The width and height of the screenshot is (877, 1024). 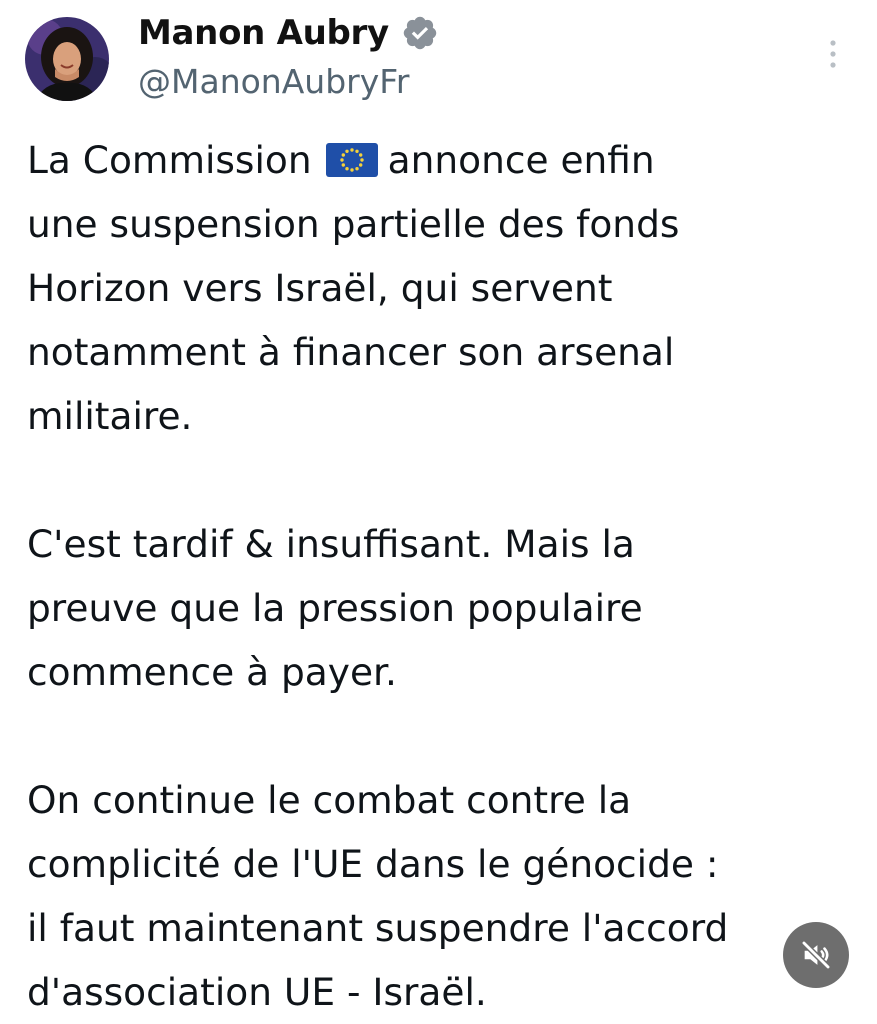 What do you see at coordinates (335, 608) in the screenshot?
I see `tweet-line: preuve que la pression populaire` at bounding box center [335, 608].